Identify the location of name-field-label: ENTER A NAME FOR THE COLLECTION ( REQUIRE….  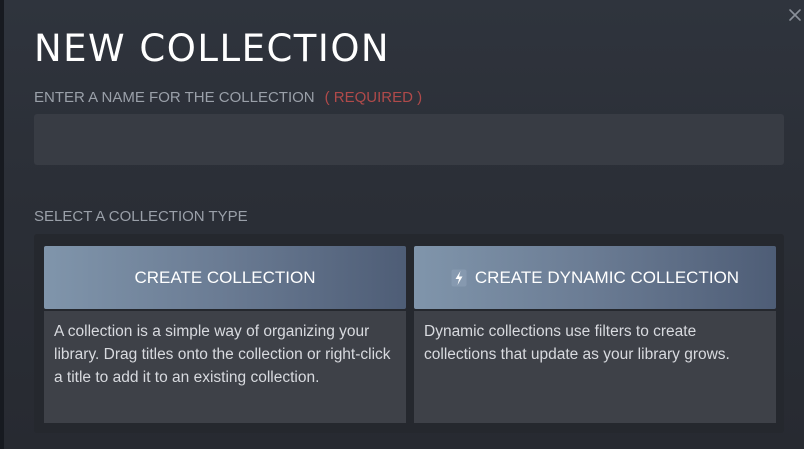
(228, 98).